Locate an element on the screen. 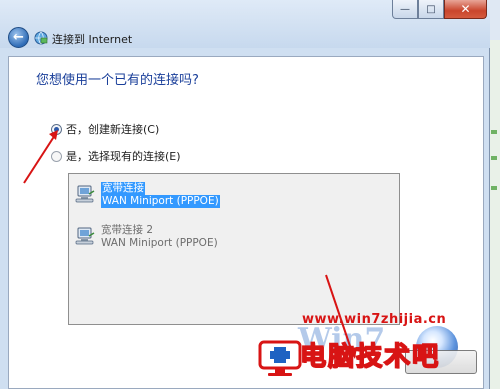 This screenshot has width=500, height=389. wizard-title: 连接到 Internet is located at coordinates (92, 39).